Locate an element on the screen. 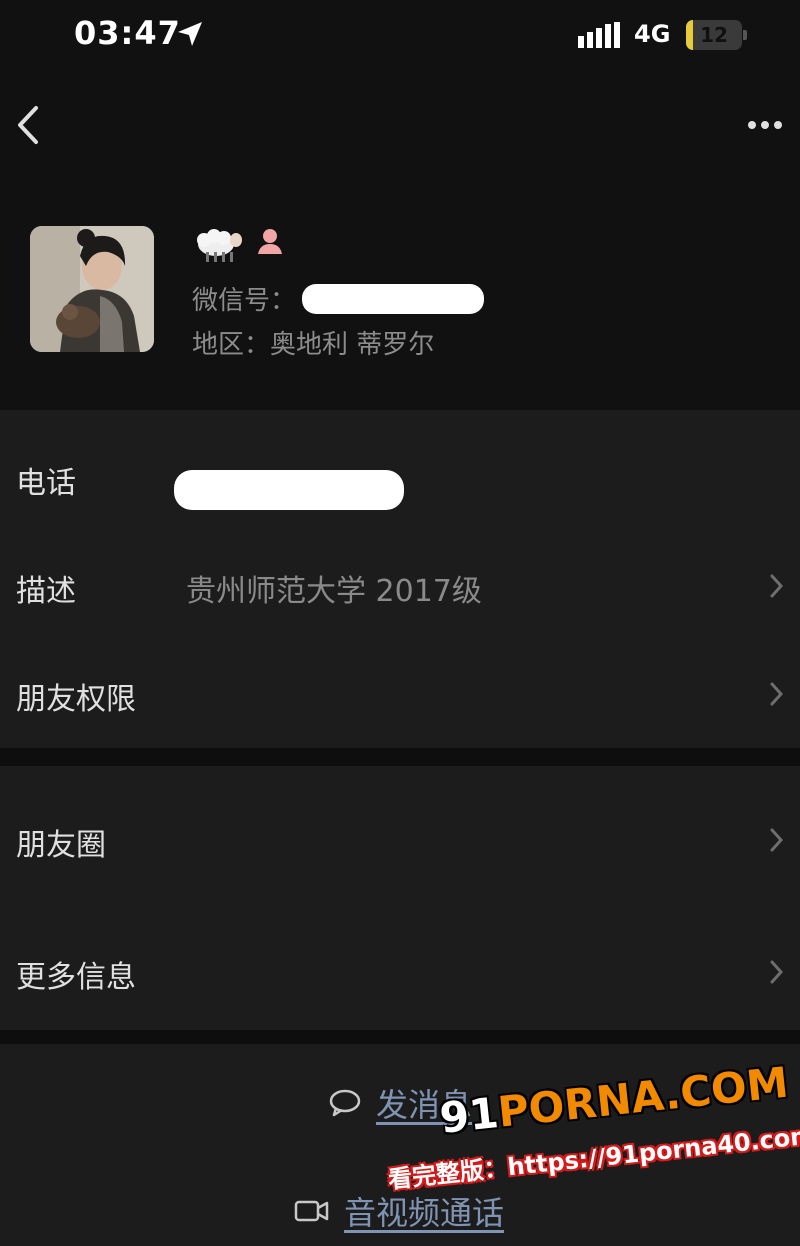 The width and height of the screenshot is (800, 1246). description-value: 贵州师范大学 2017级 is located at coordinates (334, 591).